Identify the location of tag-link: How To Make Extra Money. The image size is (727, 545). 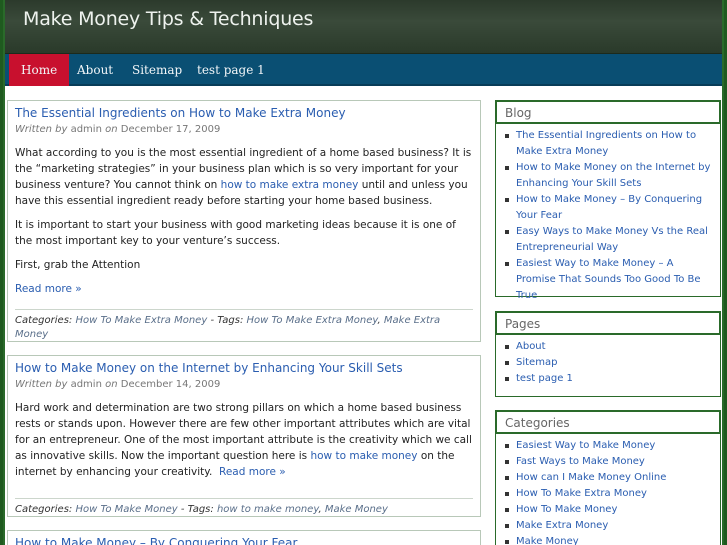
(312, 320).